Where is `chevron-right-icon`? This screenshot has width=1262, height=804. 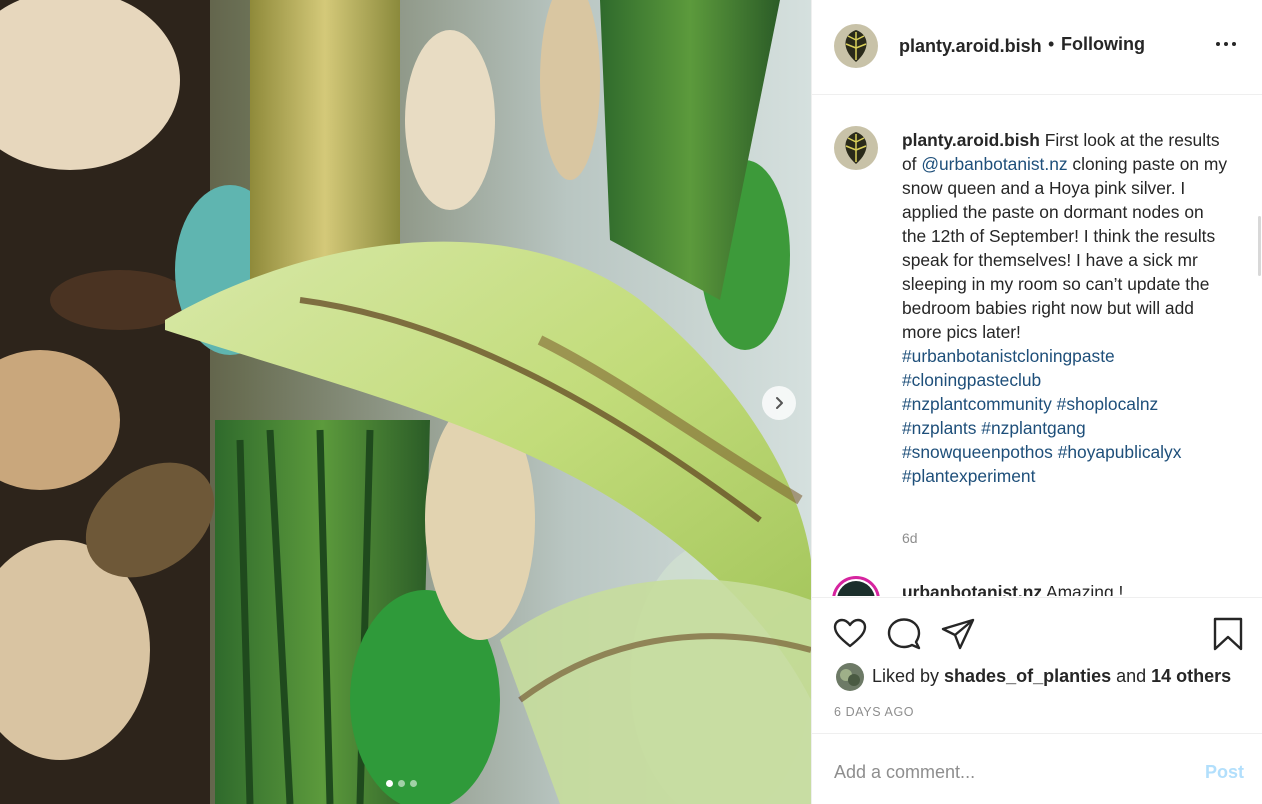
chevron-right-icon is located at coordinates (779, 403).